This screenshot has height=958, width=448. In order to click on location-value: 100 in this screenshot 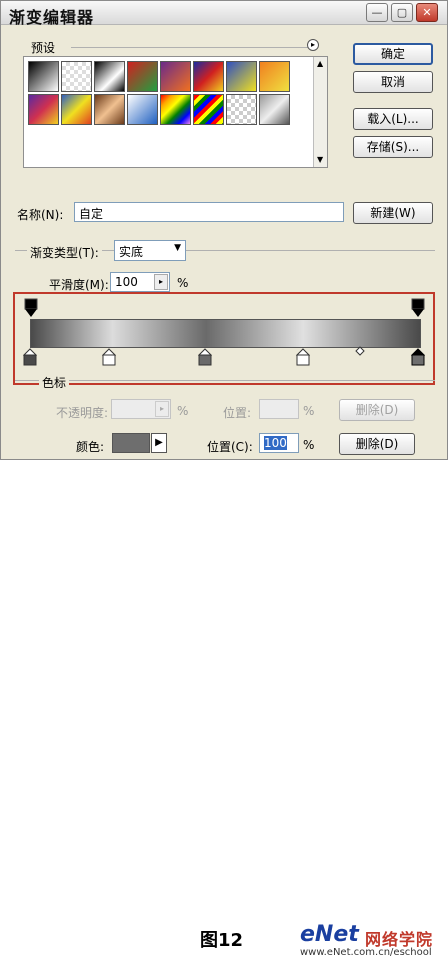, I will do `click(275, 443)`.